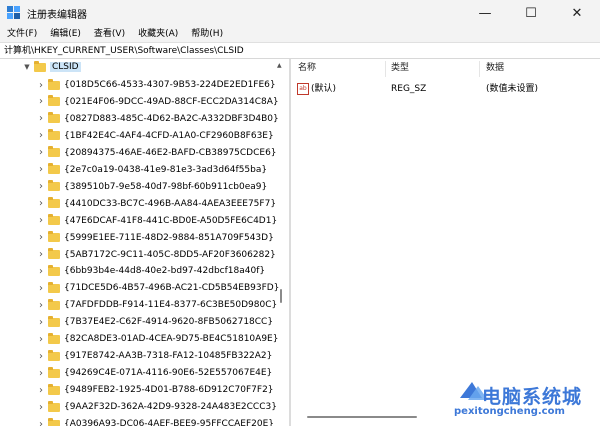  What do you see at coordinates (400, 68) in the screenshot?
I see `column-header-type: 类型` at bounding box center [400, 68].